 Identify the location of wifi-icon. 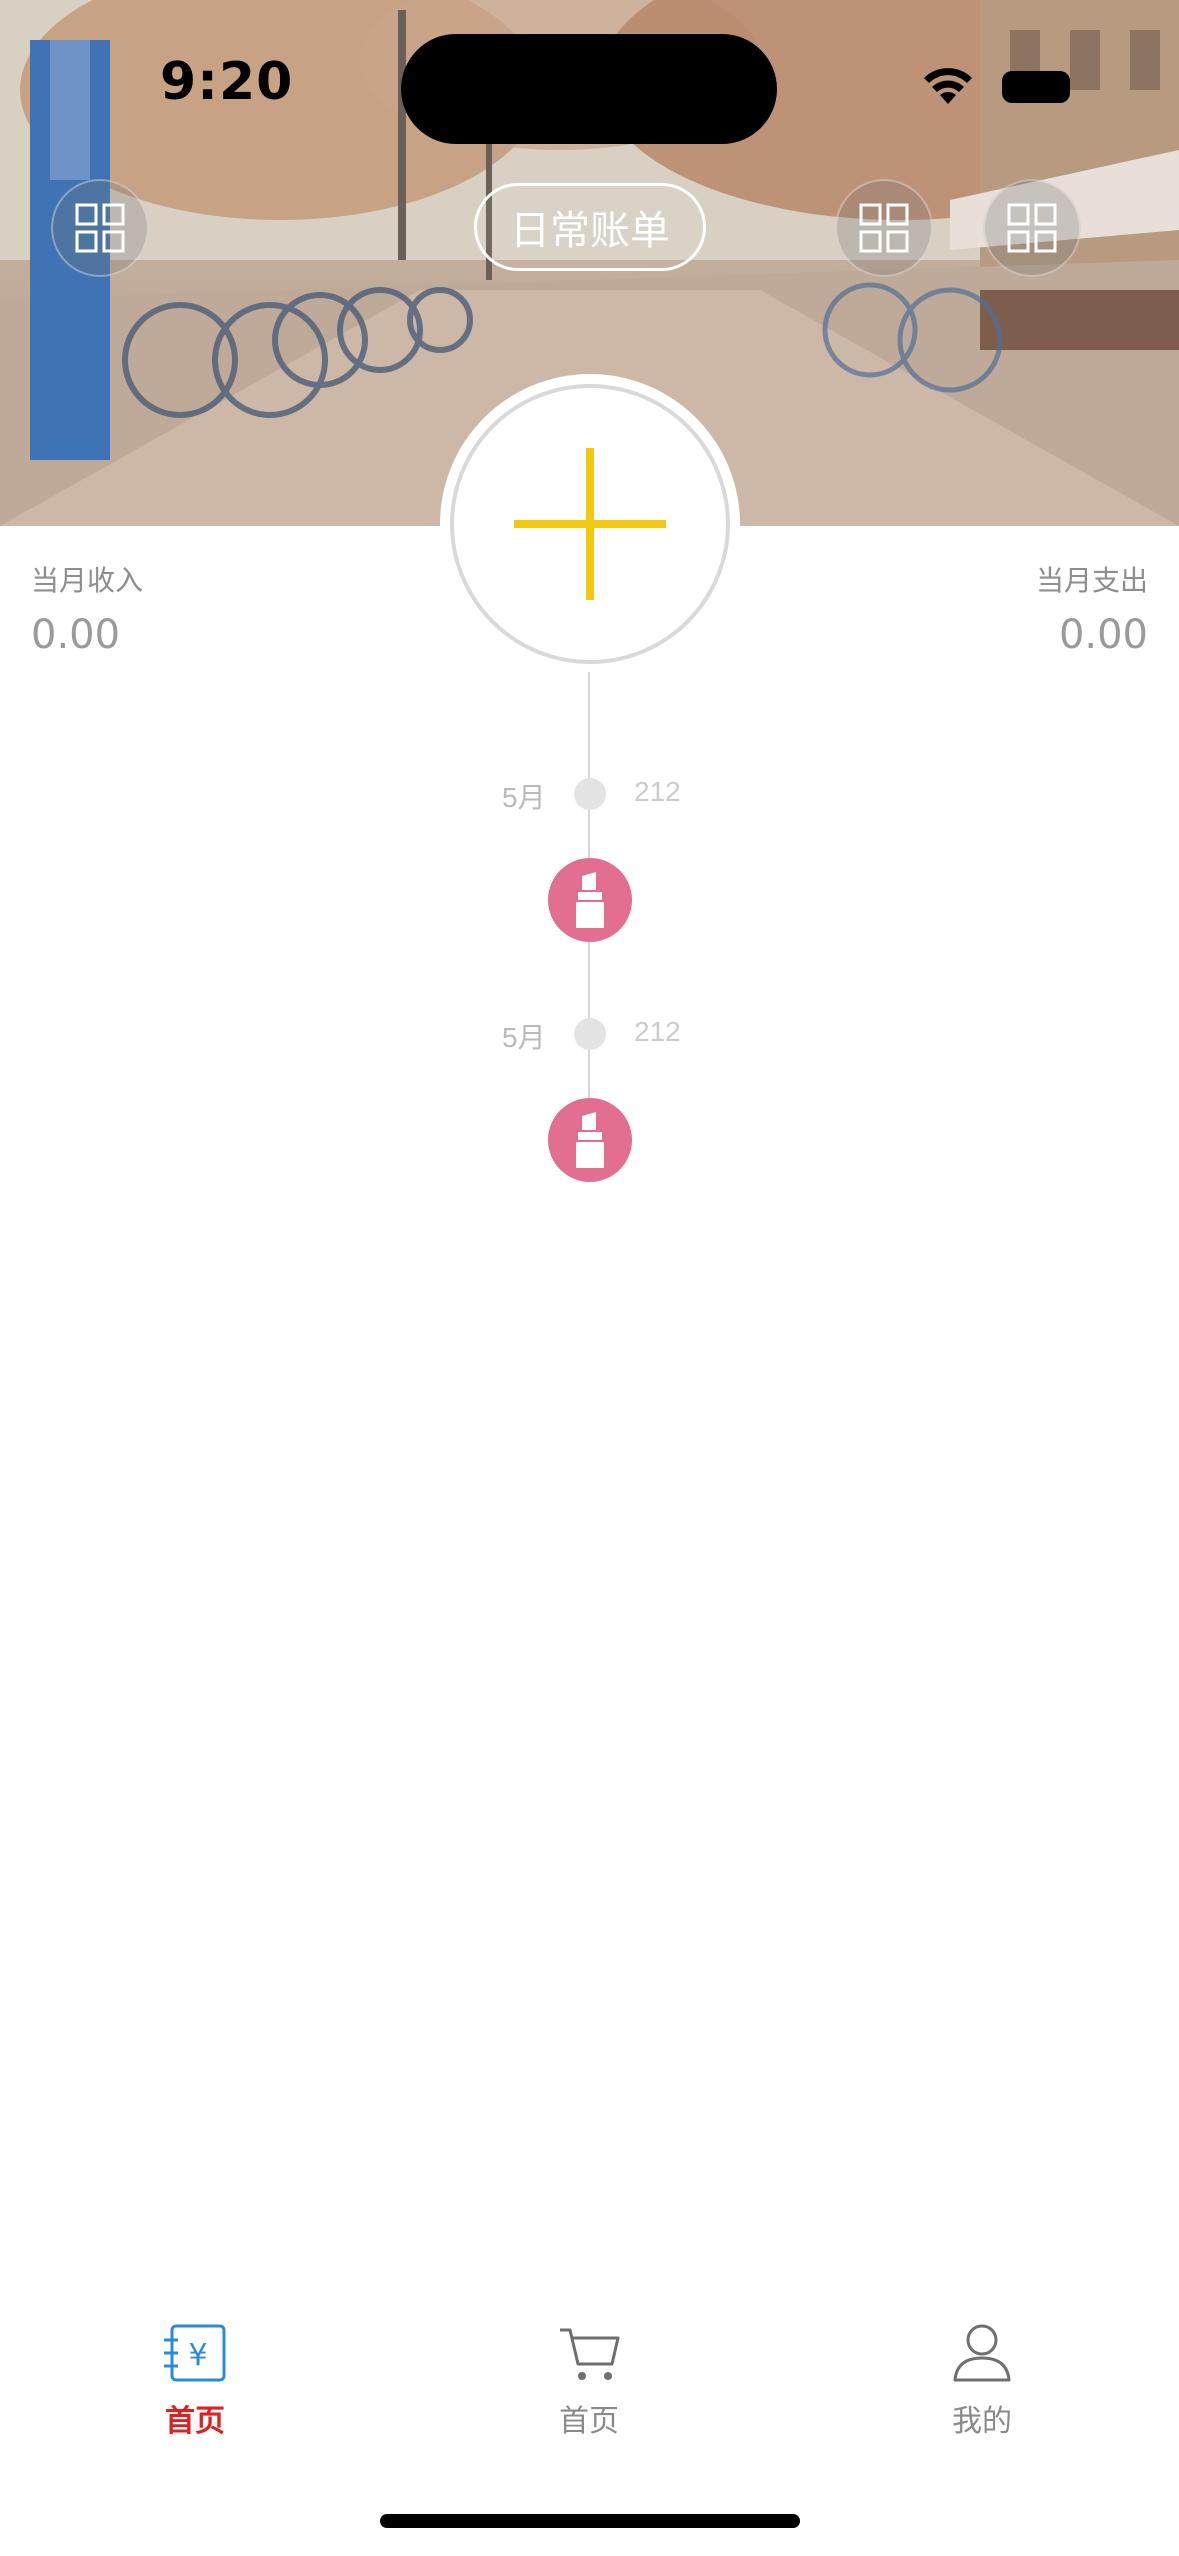
(948, 86).